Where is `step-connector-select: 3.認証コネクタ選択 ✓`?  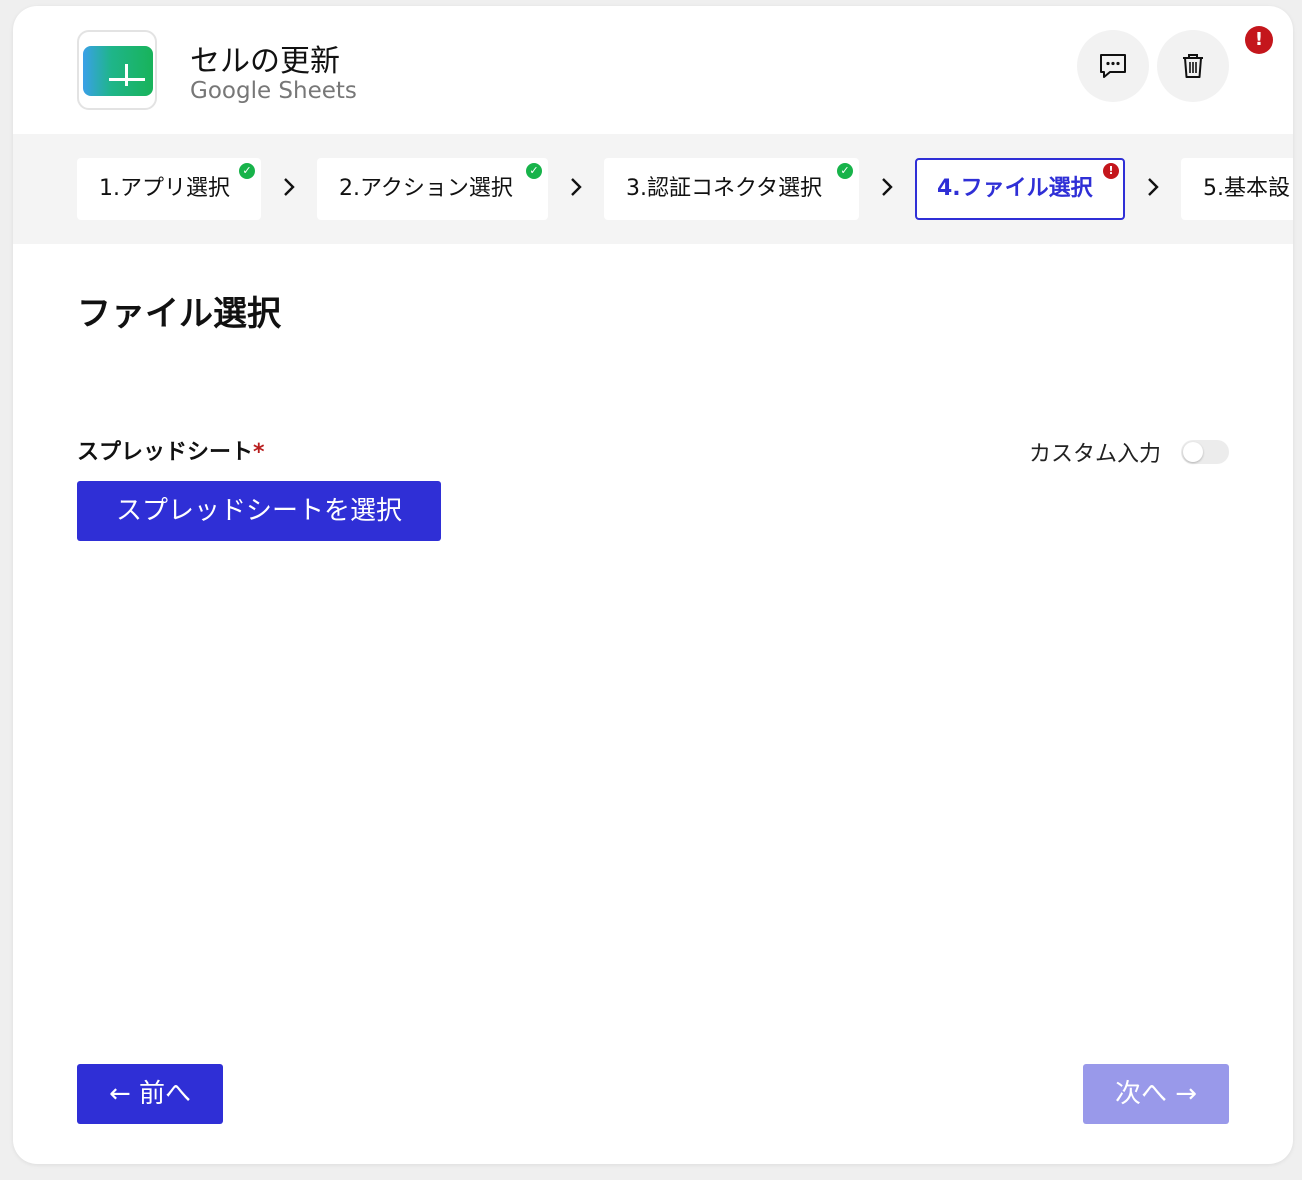
step-connector-select: 3.認証コネクタ選択 ✓ is located at coordinates (731, 189).